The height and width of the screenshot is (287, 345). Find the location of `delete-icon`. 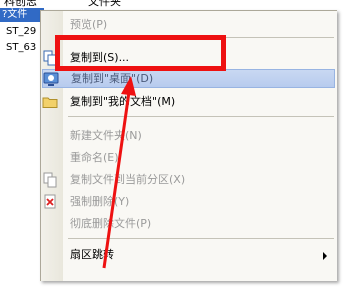

delete-icon is located at coordinates (50, 202).